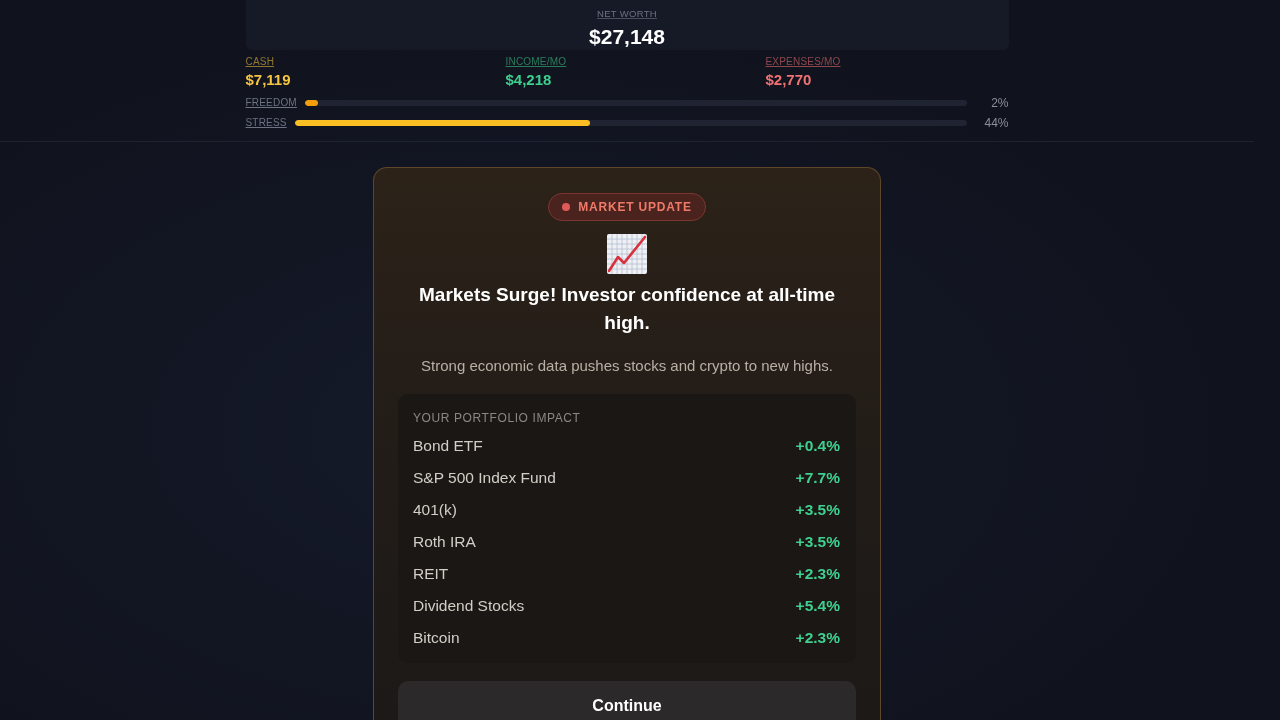 The image size is (1280, 720). Describe the element at coordinates (268, 80) in the screenshot. I see `stat-value: $7,119` at that location.